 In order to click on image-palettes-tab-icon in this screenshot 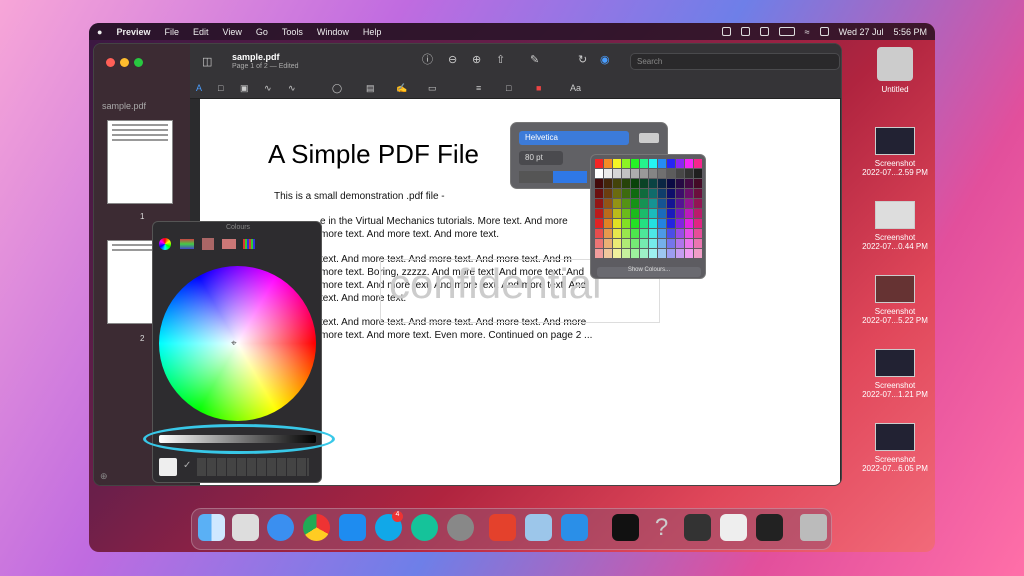, I will do `click(229, 244)`.